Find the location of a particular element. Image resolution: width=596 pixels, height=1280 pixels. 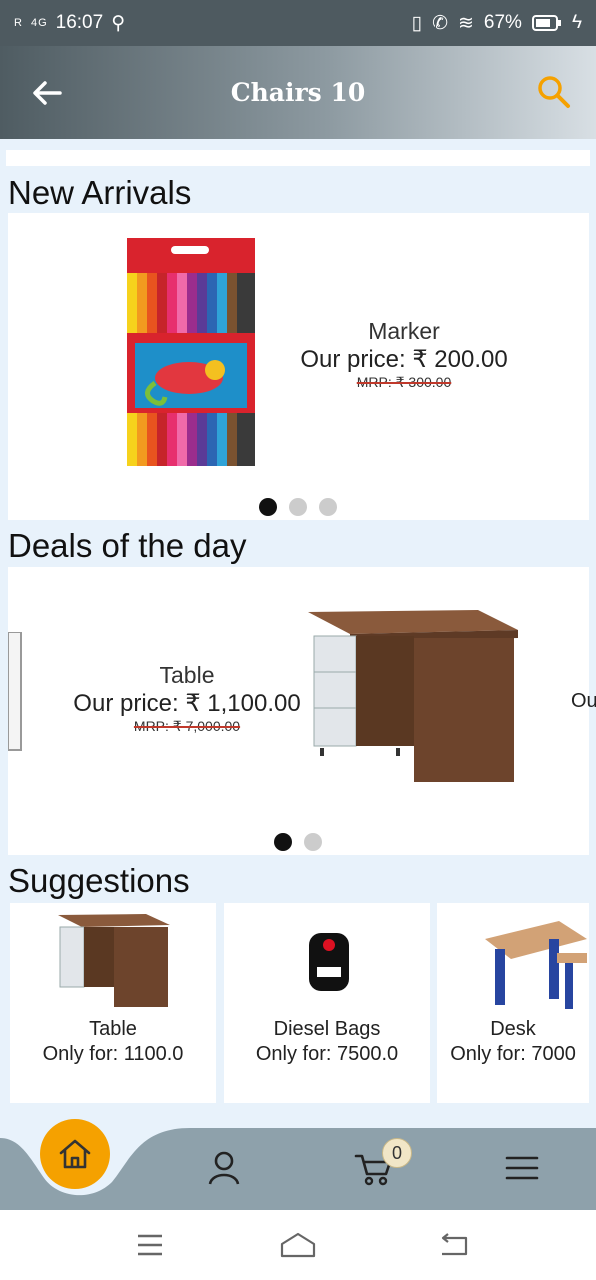

clock: 16:07 is located at coordinates (79, 22).